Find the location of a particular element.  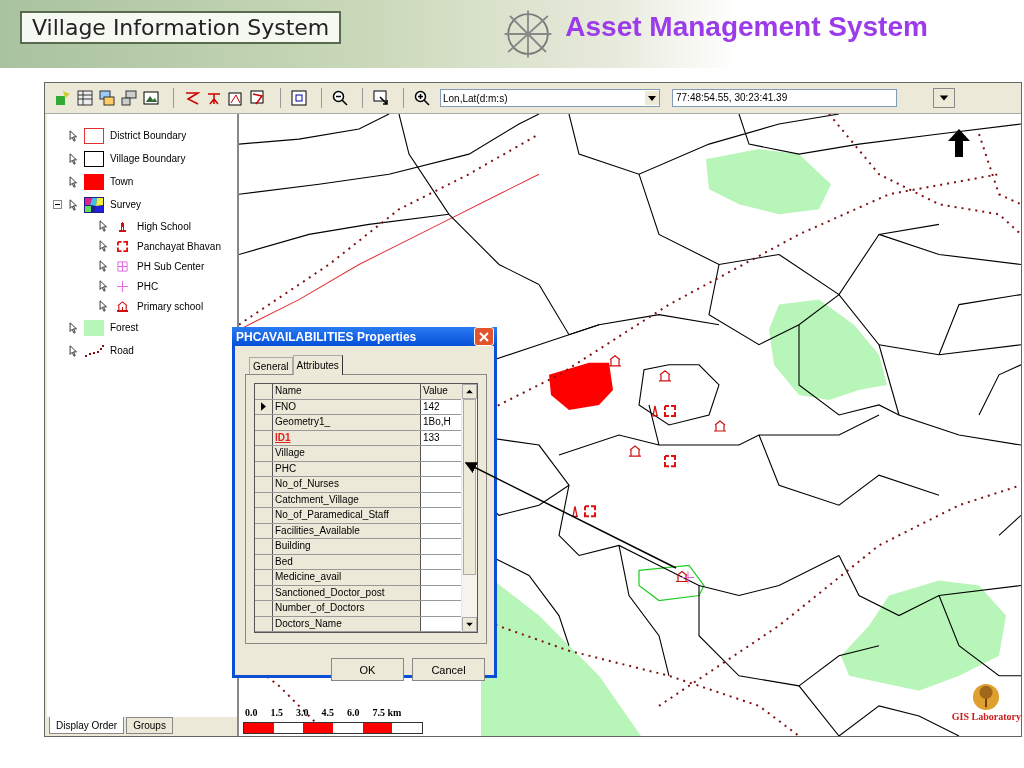

table-icon is located at coordinates (85, 98).